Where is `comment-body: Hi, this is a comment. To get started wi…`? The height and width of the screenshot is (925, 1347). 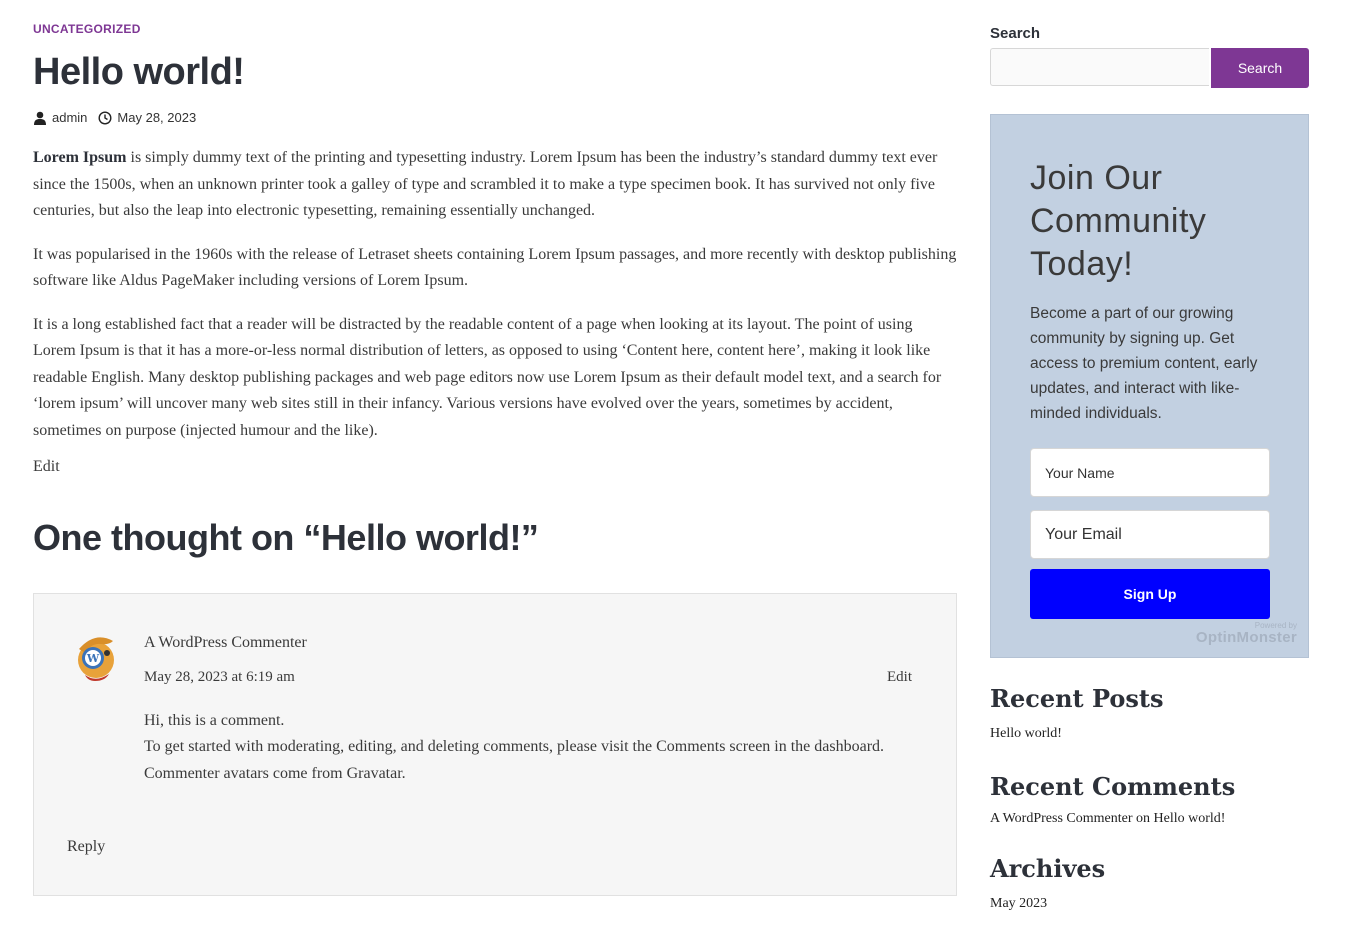 comment-body: Hi, this is a comment. To get started wi… is located at coordinates (524, 747).